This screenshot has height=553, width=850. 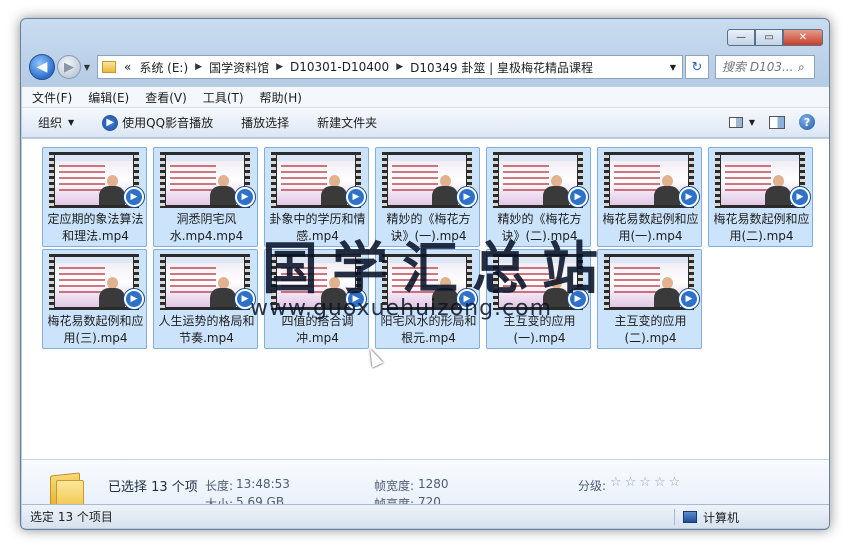 What do you see at coordinates (166, 97) in the screenshot?
I see `menu-view: 查看(V)` at bounding box center [166, 97].